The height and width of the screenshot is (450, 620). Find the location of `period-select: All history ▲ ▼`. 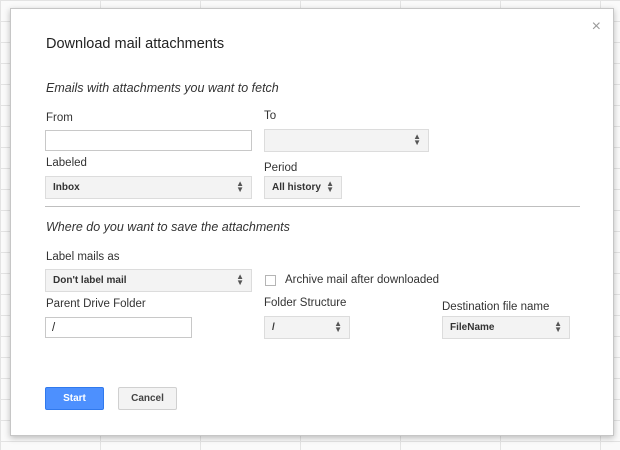

period-select: All history ▲ ▼ is located at coordinates (303, 187).